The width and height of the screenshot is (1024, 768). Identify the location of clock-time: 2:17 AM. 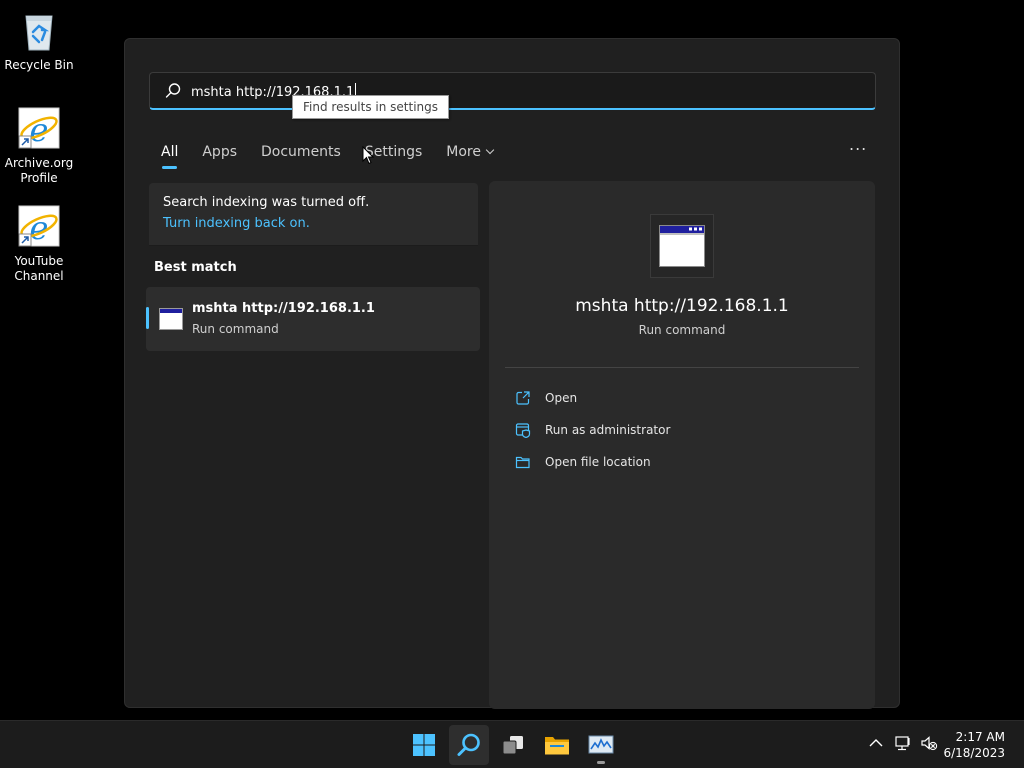
(980, 737).